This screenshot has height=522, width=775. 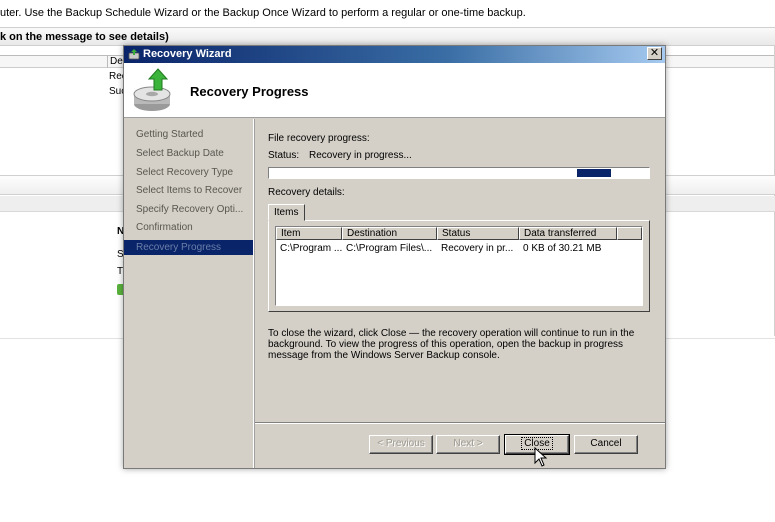 I want to click on tab-items: Items, so click(x=286, y=212).